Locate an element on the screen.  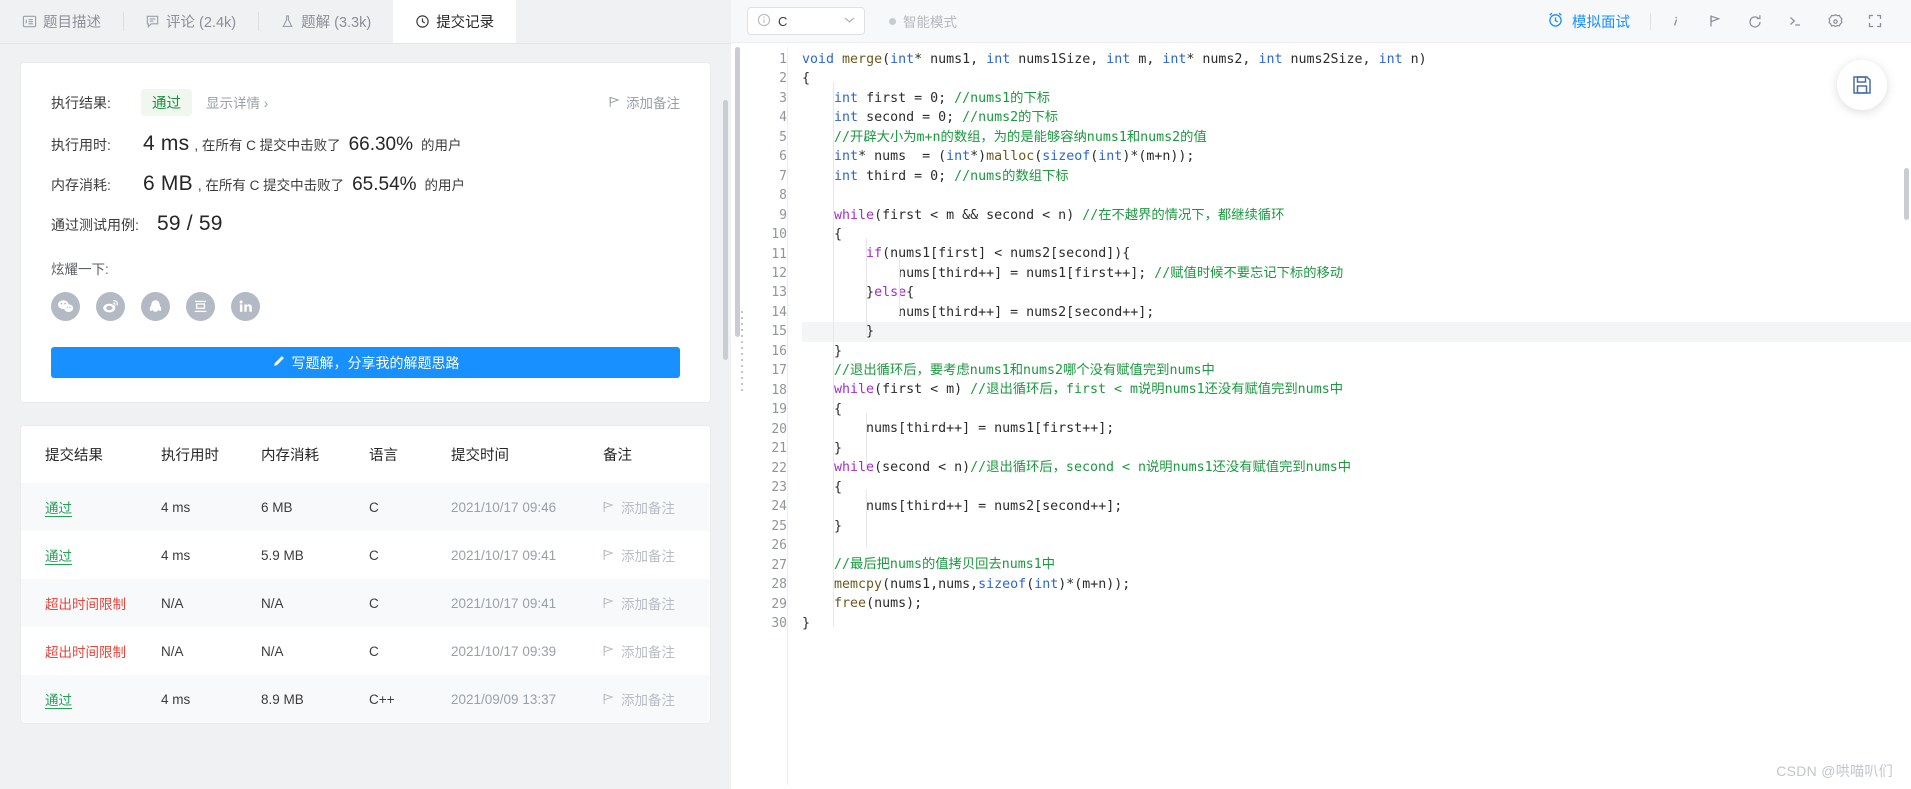
pencil-icon is located at coordinates (278, 363).